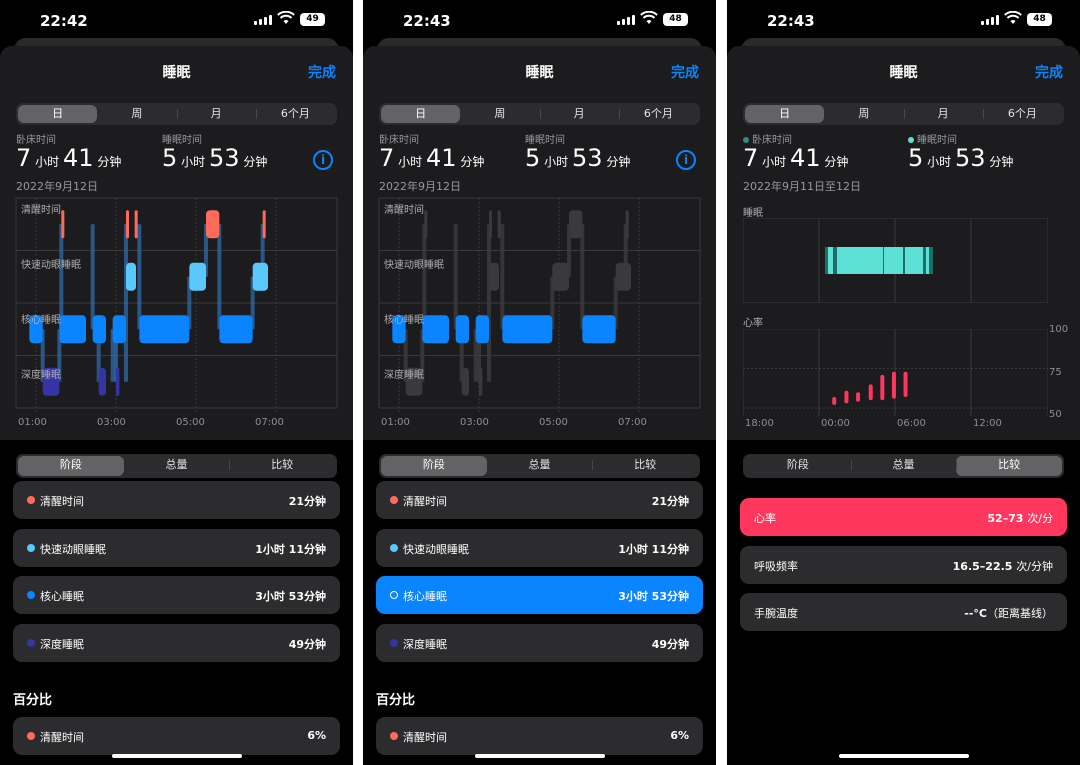 Image resolution: width=1080 pixels, height=765 pixels. Describe the element at coordinates (41, 210) in the screenshot. I see `stage-label-awake: 清醒时间` at that location.